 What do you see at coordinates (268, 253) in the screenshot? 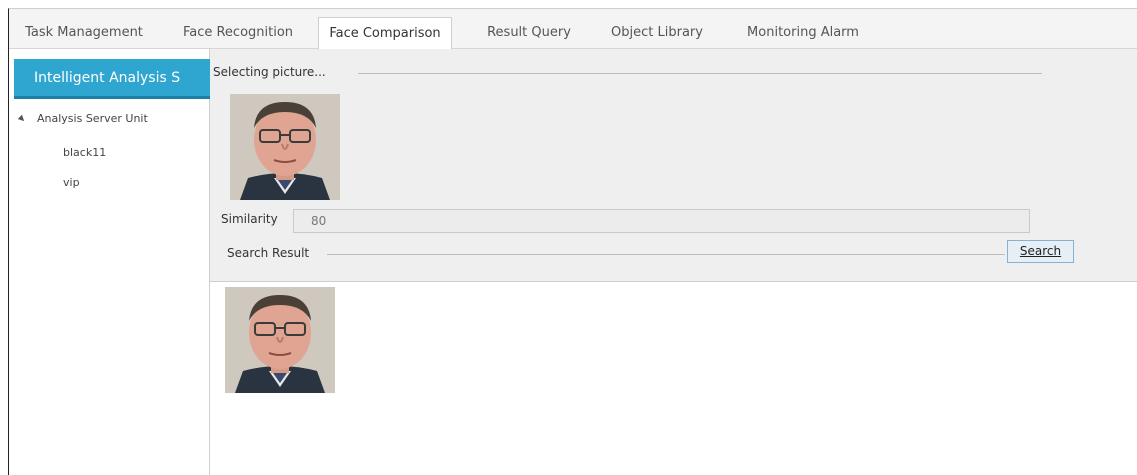
I see `search-result-label: Search Result` at bounding box center [268, 253].